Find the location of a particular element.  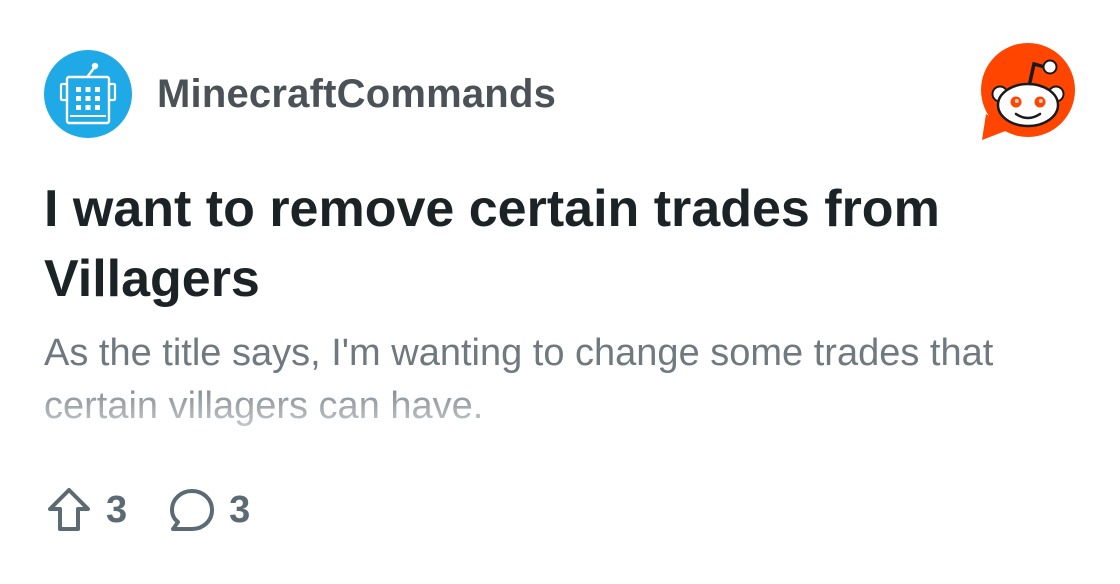

reddit-snoo-logo is located at coordinates (1028, 92).